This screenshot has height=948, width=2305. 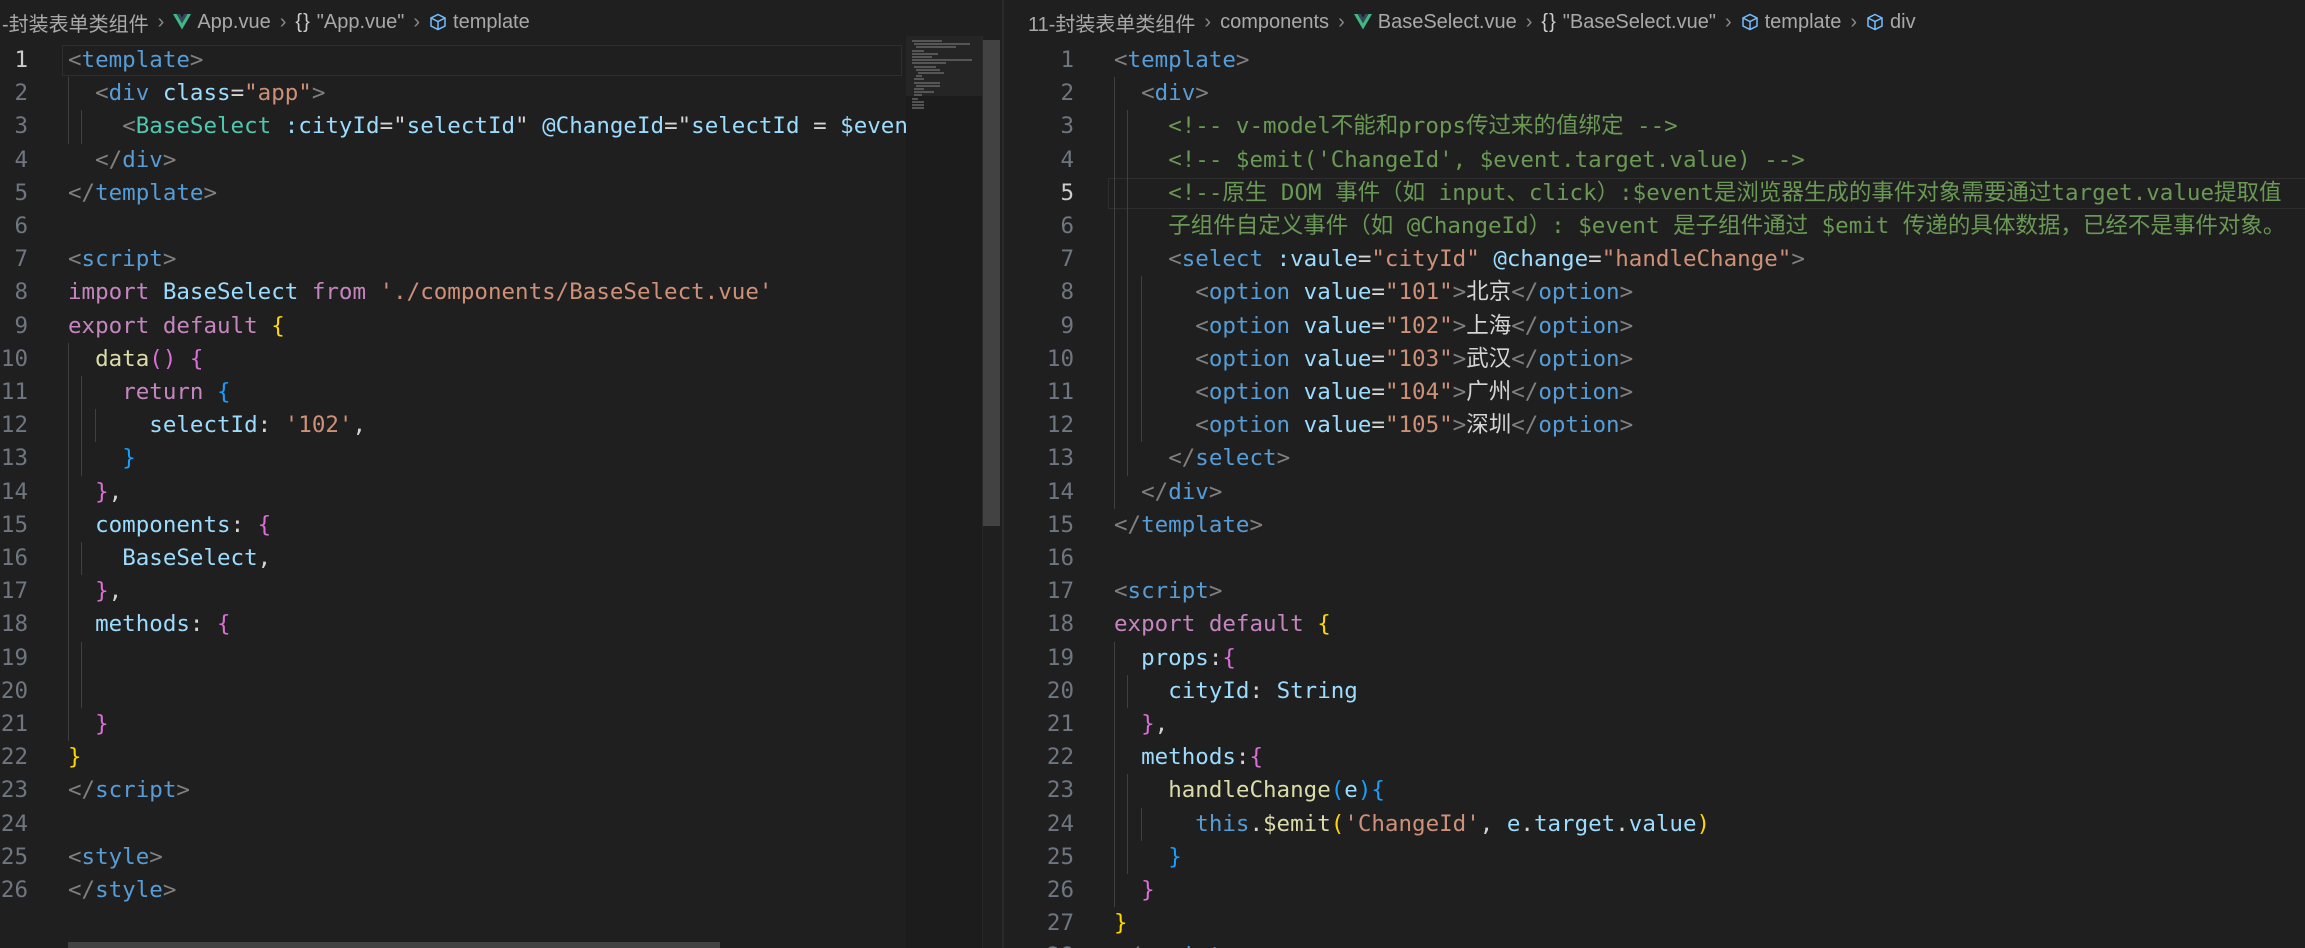 What do you see at coordinates (1654, 425) in the screenshot?
I see `code-line: 12 <option value="105">深圳</option>` at bounding box center [1654, 425].